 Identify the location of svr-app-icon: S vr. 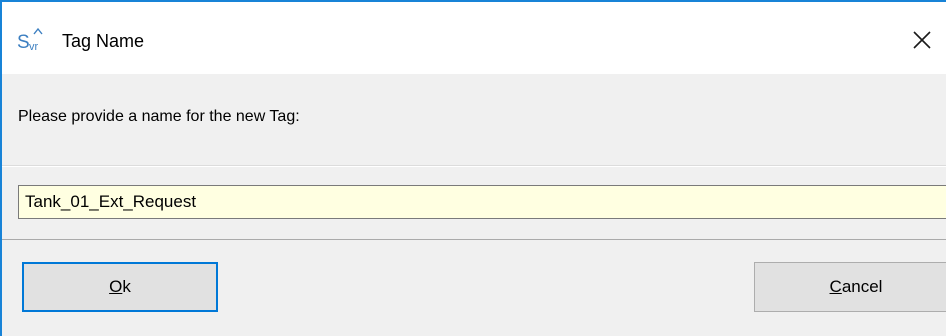
(33, 40).